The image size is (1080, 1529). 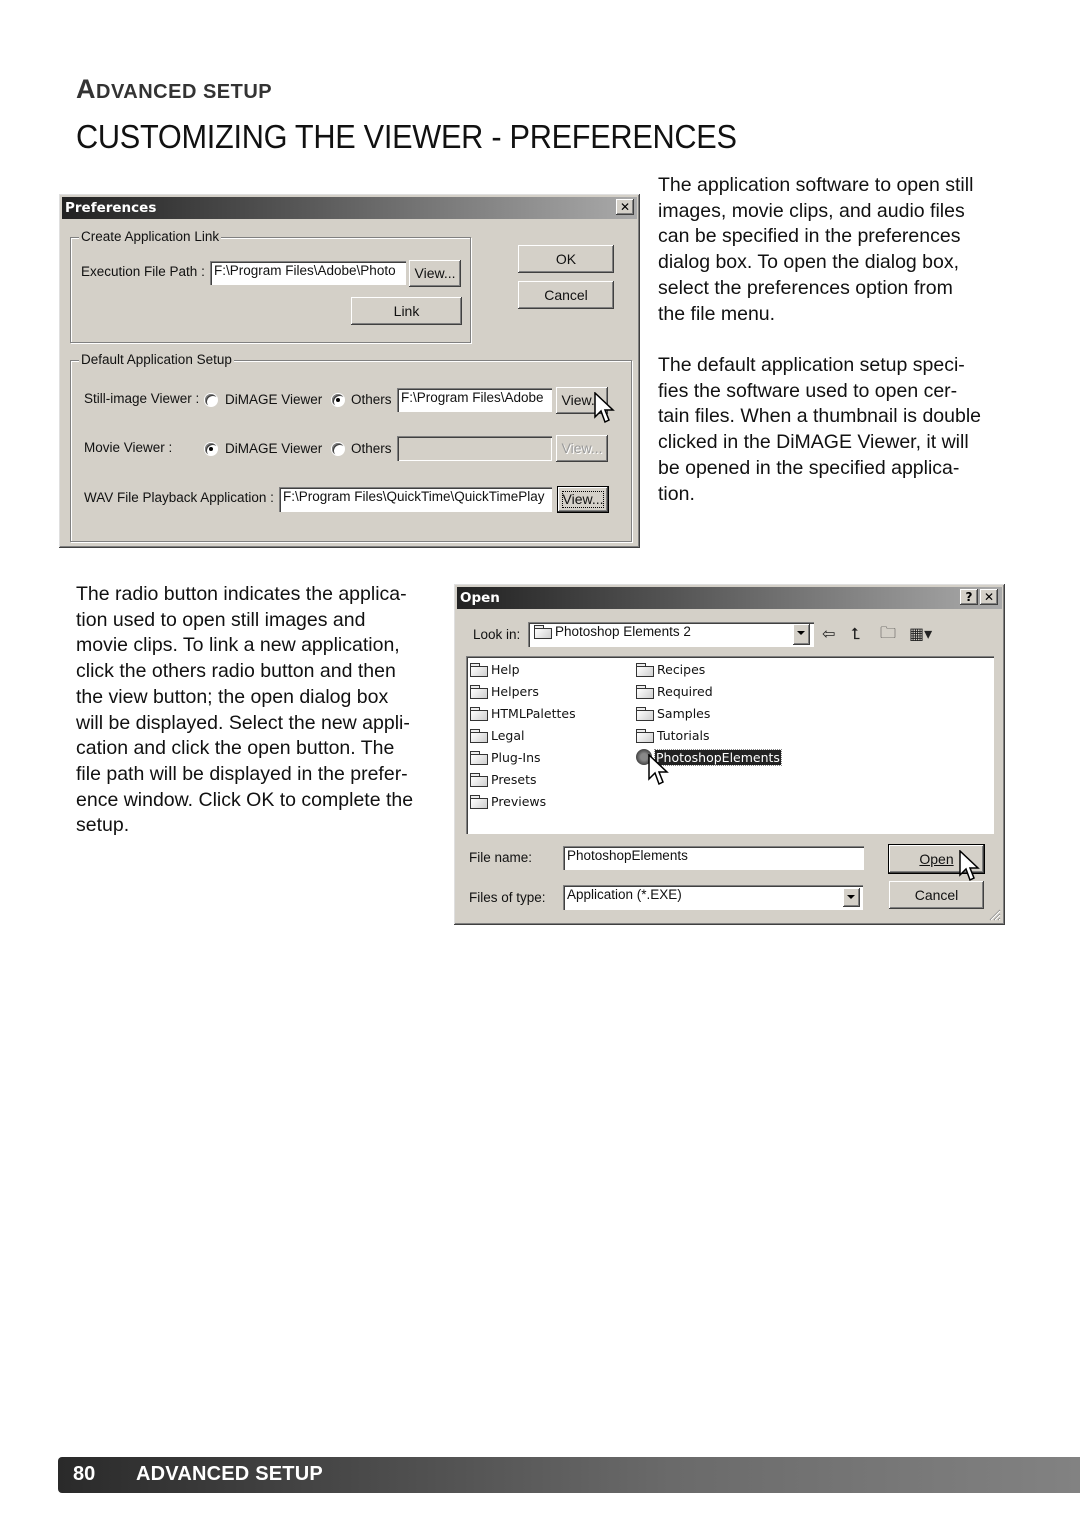 What do you see at coordinates (936, 859) in the screenshot?
I see `button-label: Open` at bounding box center [936, 859].